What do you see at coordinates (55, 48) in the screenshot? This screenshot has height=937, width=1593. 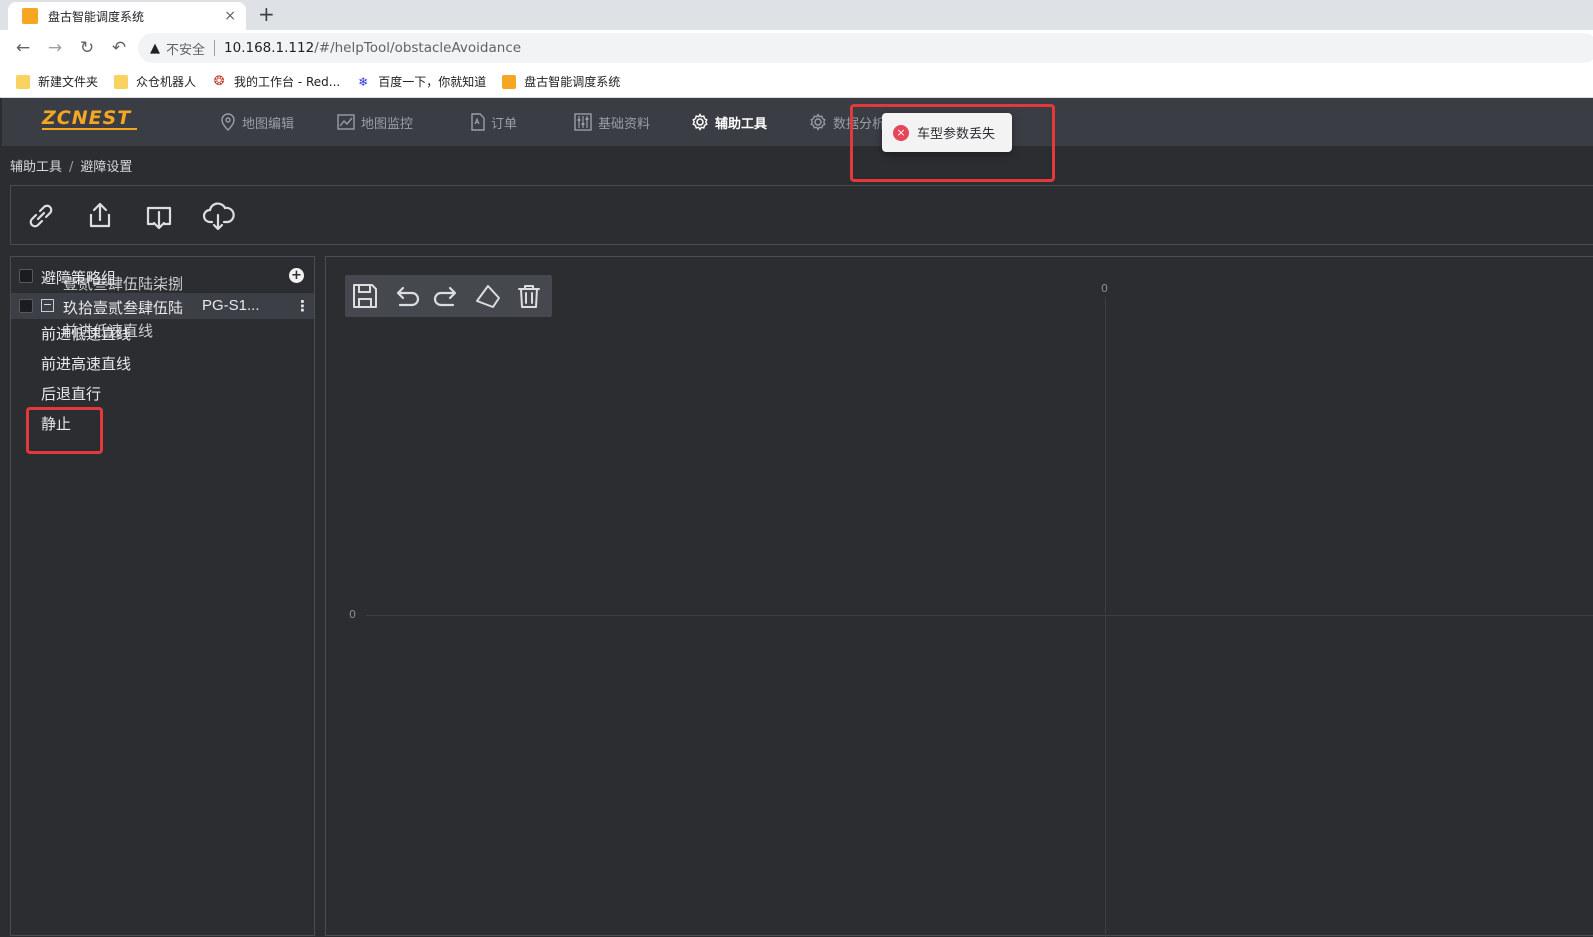 I see `forward-icon: →` at bounding box center [55, 48].